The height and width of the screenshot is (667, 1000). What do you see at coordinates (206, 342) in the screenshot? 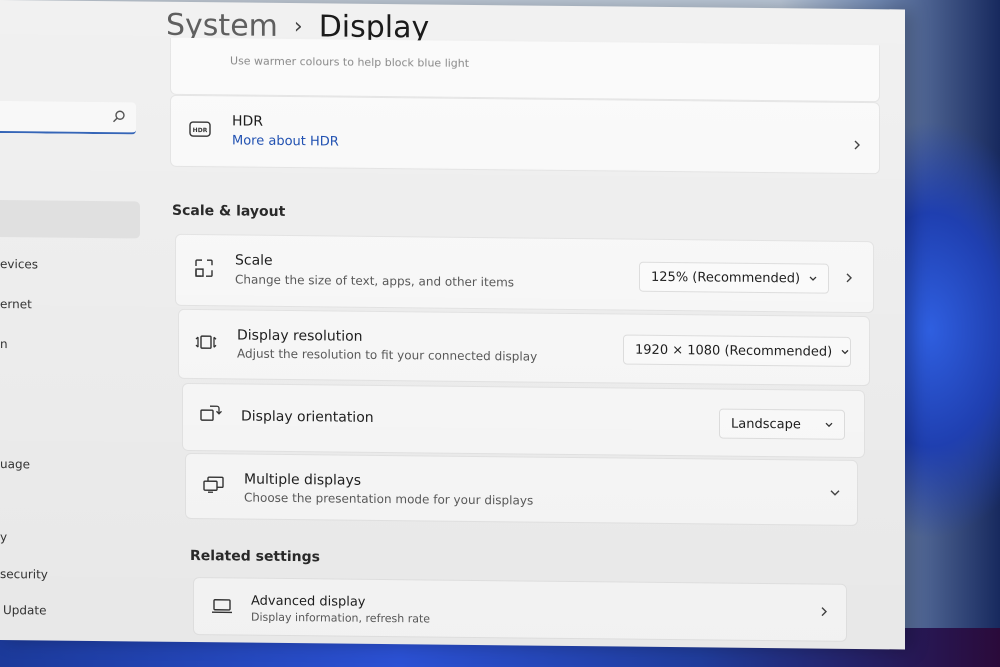
I see `resolution-icon` at bounding box center [206, 342].